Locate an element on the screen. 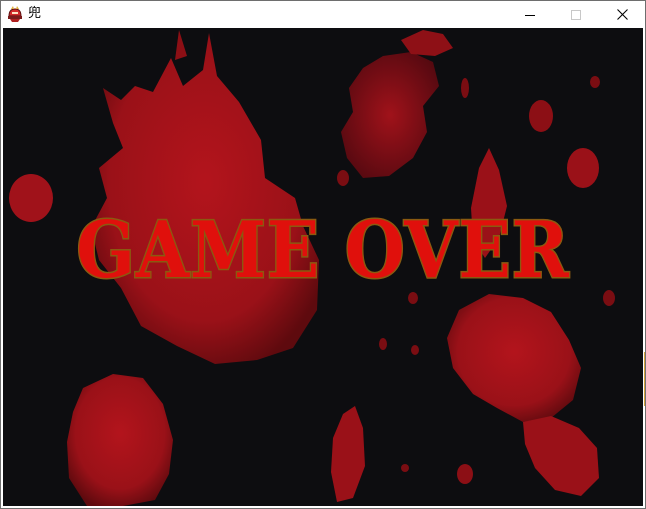 Image resolution: width=646 pixels, height=509 pixels. game-over-text: GAME OVER is located at coordinates (322, 250).